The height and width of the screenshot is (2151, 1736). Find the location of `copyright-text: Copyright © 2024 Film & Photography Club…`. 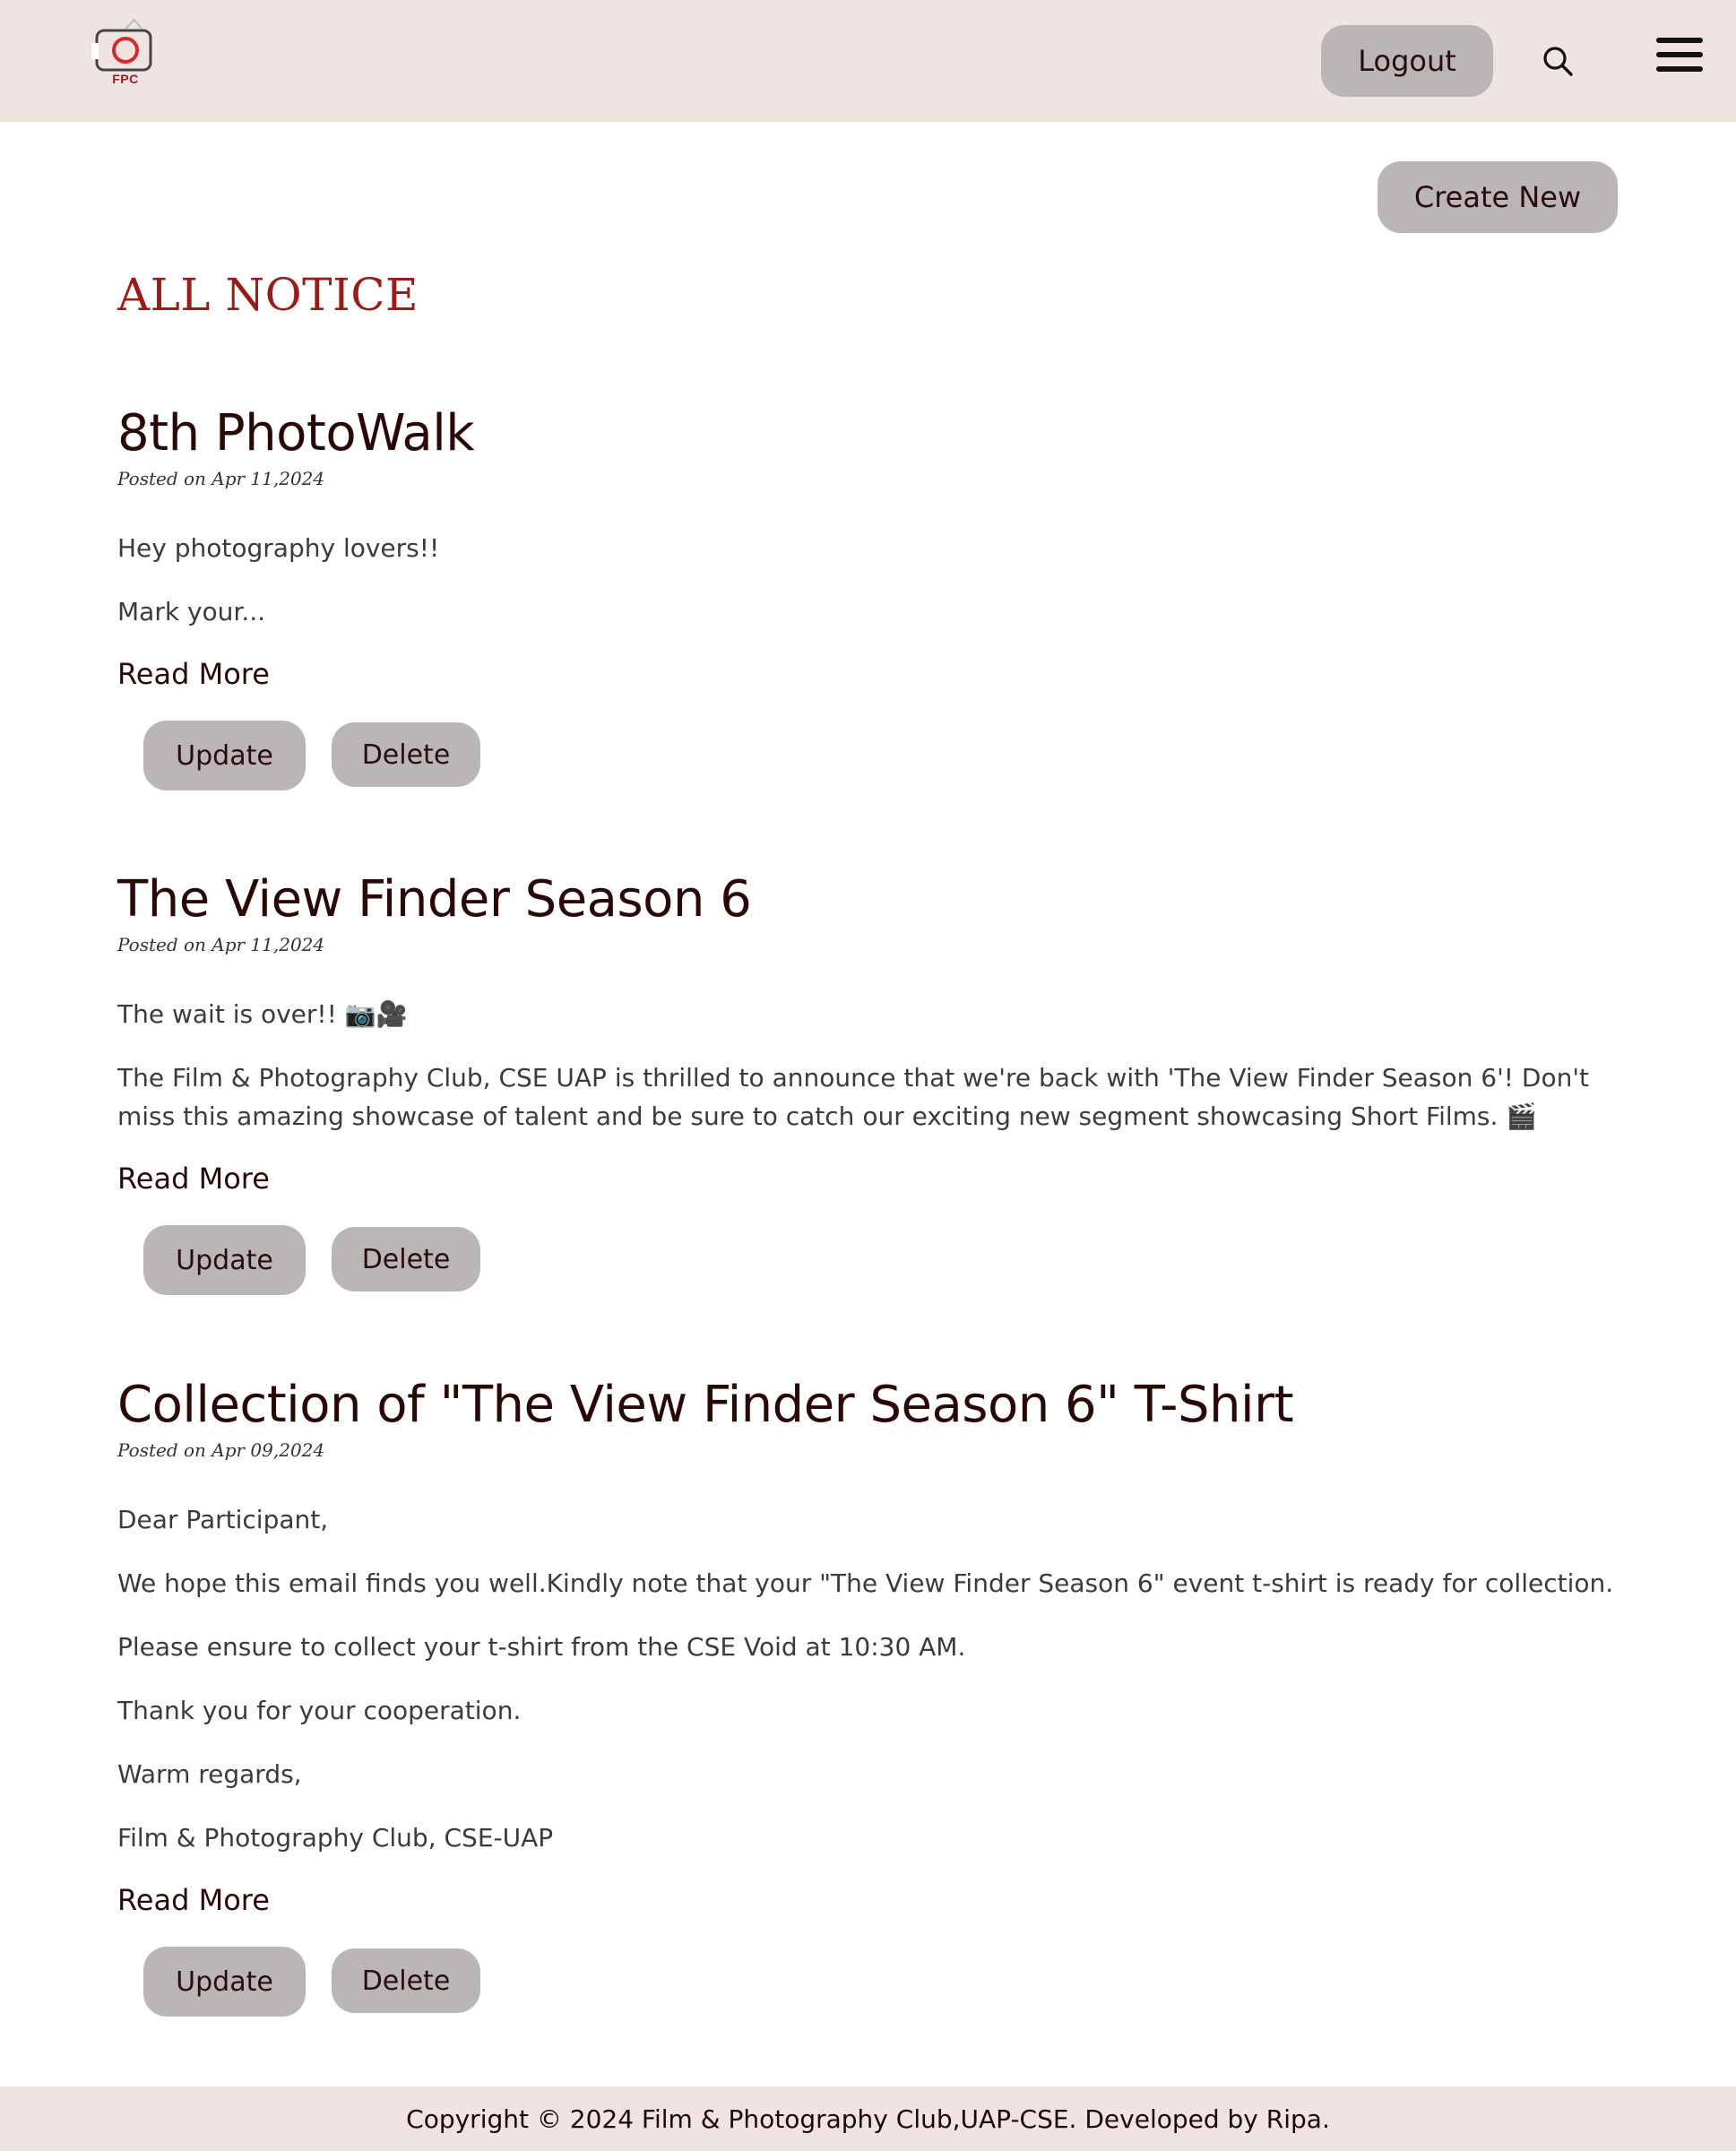

copyright-text: Copyright © 2024 Film & Photography Club… is located at coordinates (868, 2118).